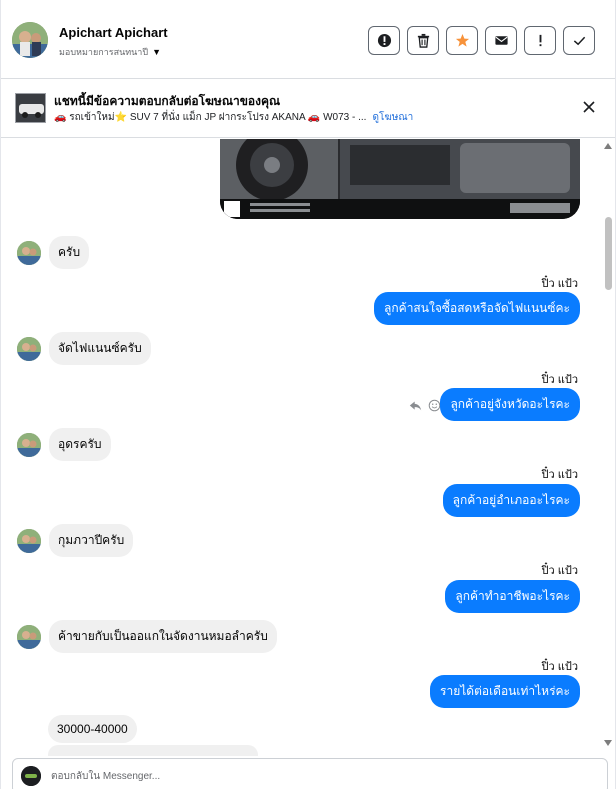 The image size is (616, 789). Describe the element at coordinates (153, 750) in the screenshot. I see `incoming-message-partial` at that location.